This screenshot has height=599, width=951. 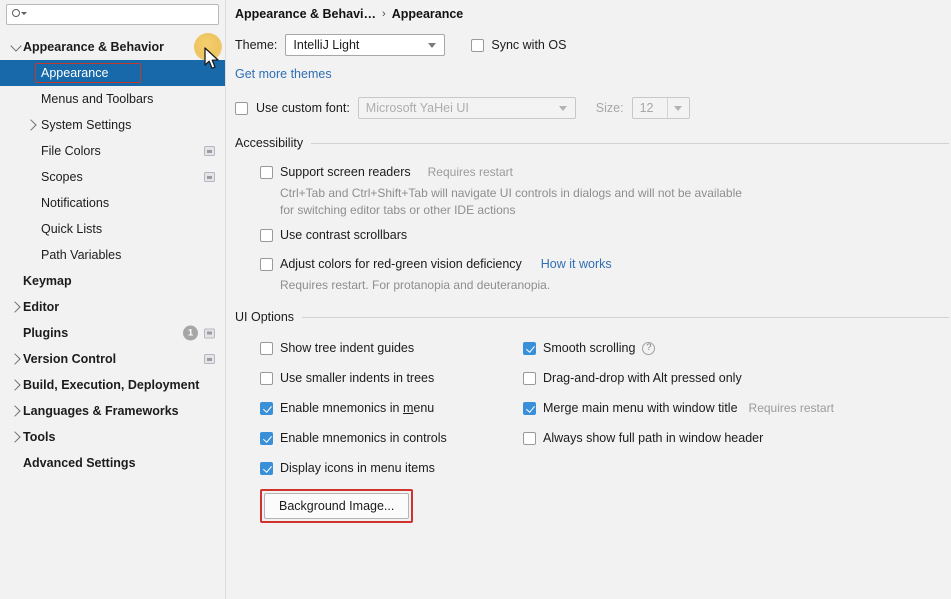 I want to click on sidebar-item-path-variables: Path Variables, so click(x=112, y=255).